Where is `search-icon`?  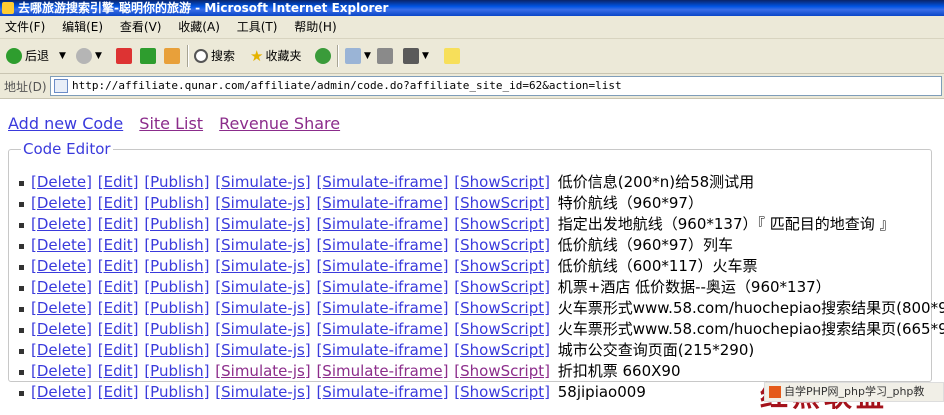 search-icon is located at coordinates (201, 56).